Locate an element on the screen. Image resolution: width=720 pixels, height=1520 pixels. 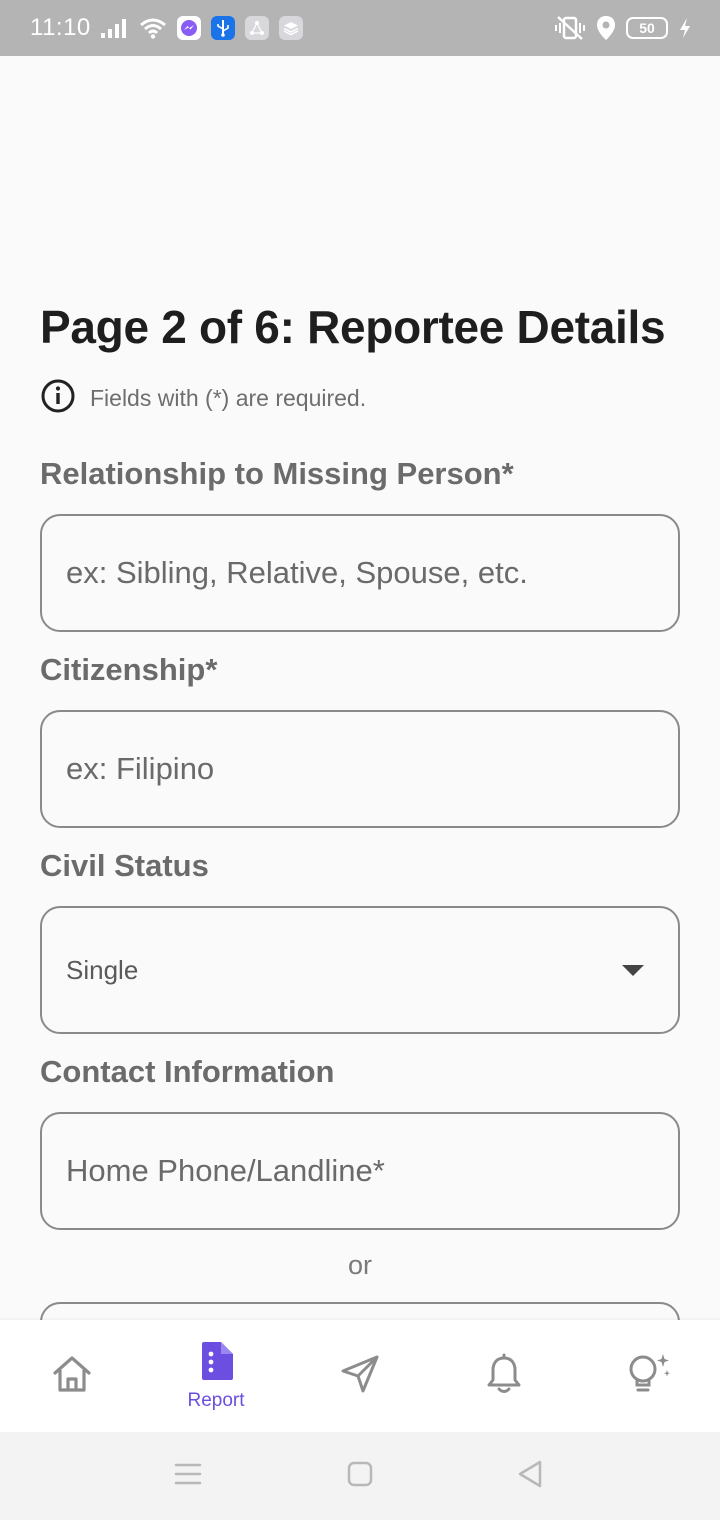
mobile-phone-field is located at coordinates (360, 1311).